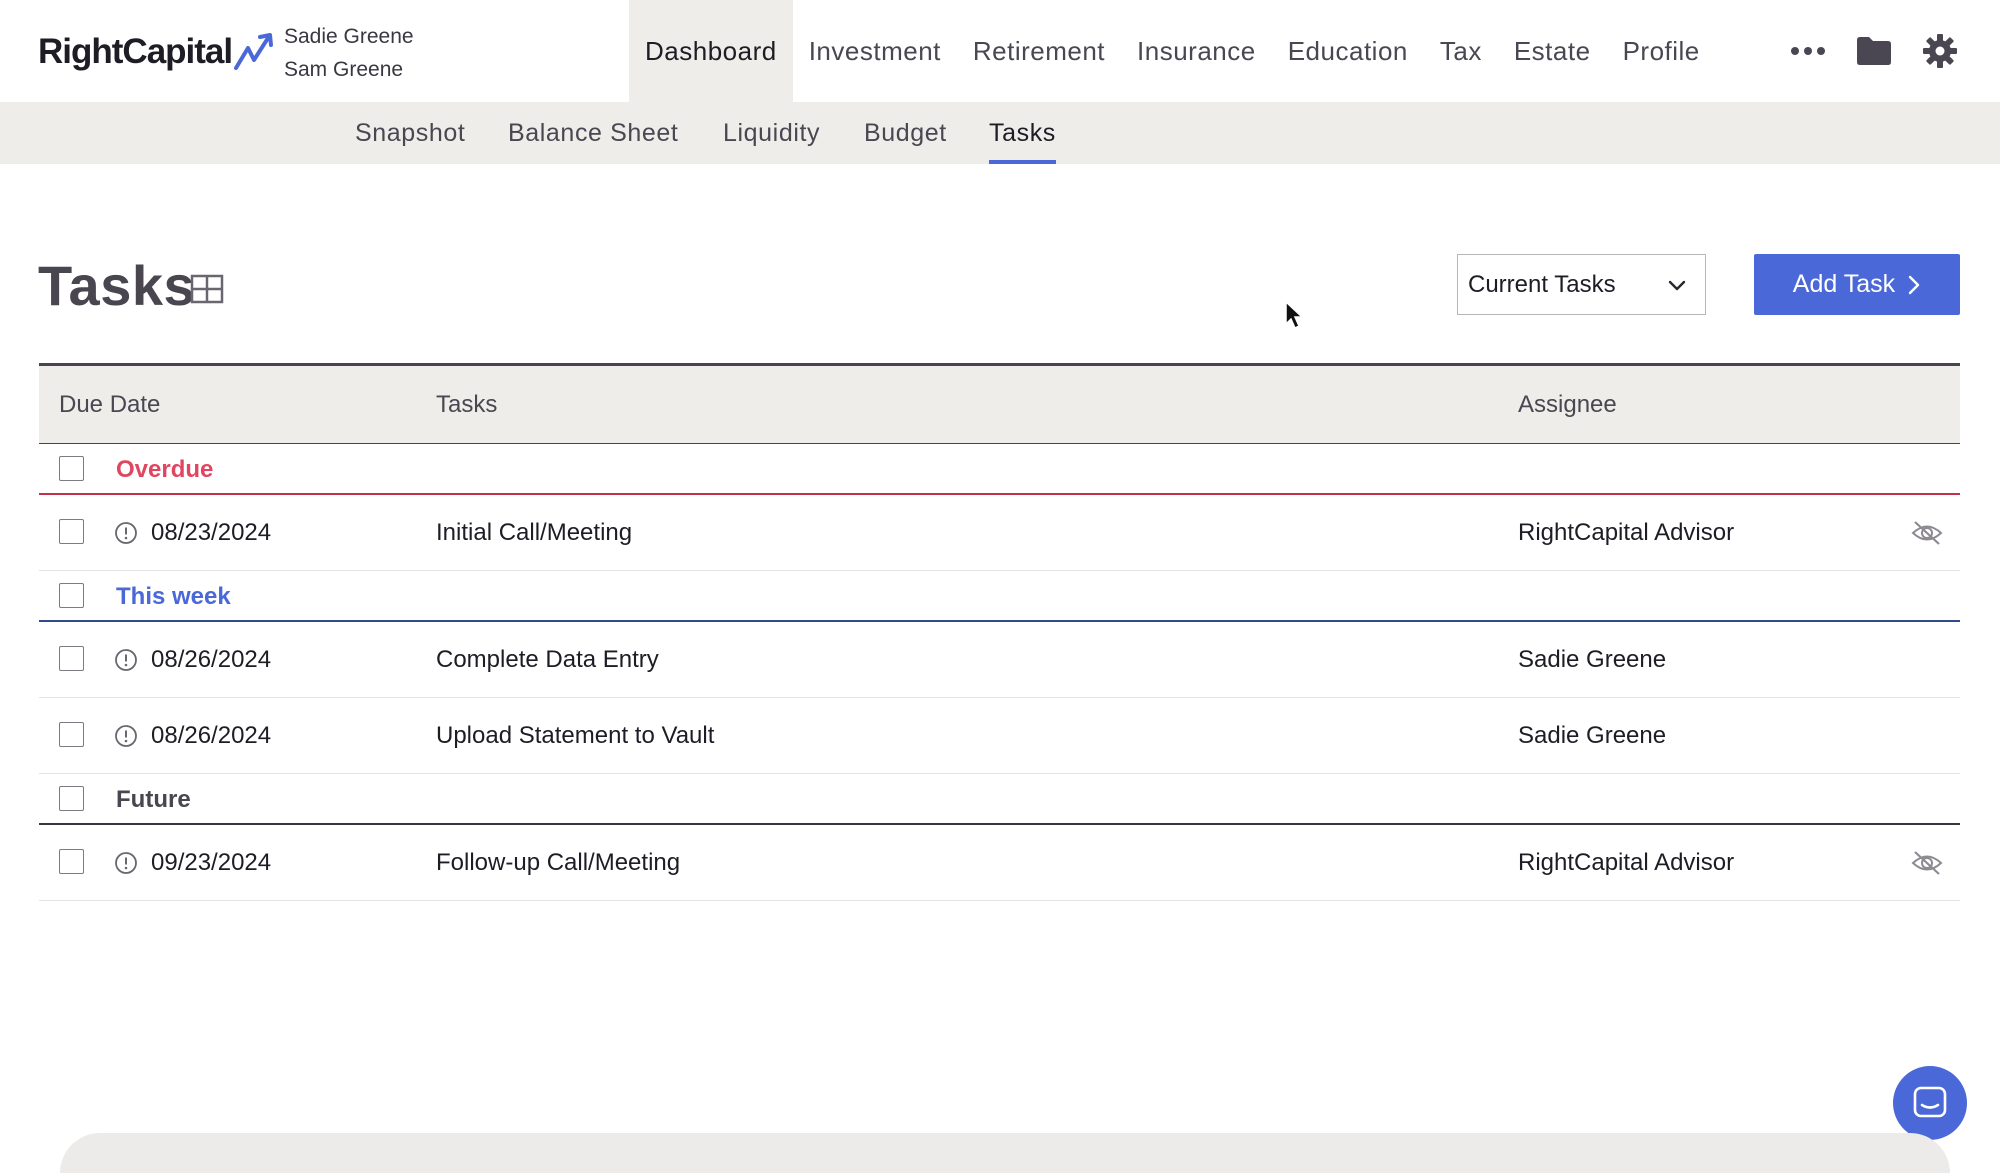 Image resolution: width=2000 pixels, height=1173 pixels. I want to click on add-task-label: Add Task, so click(1844, 284).